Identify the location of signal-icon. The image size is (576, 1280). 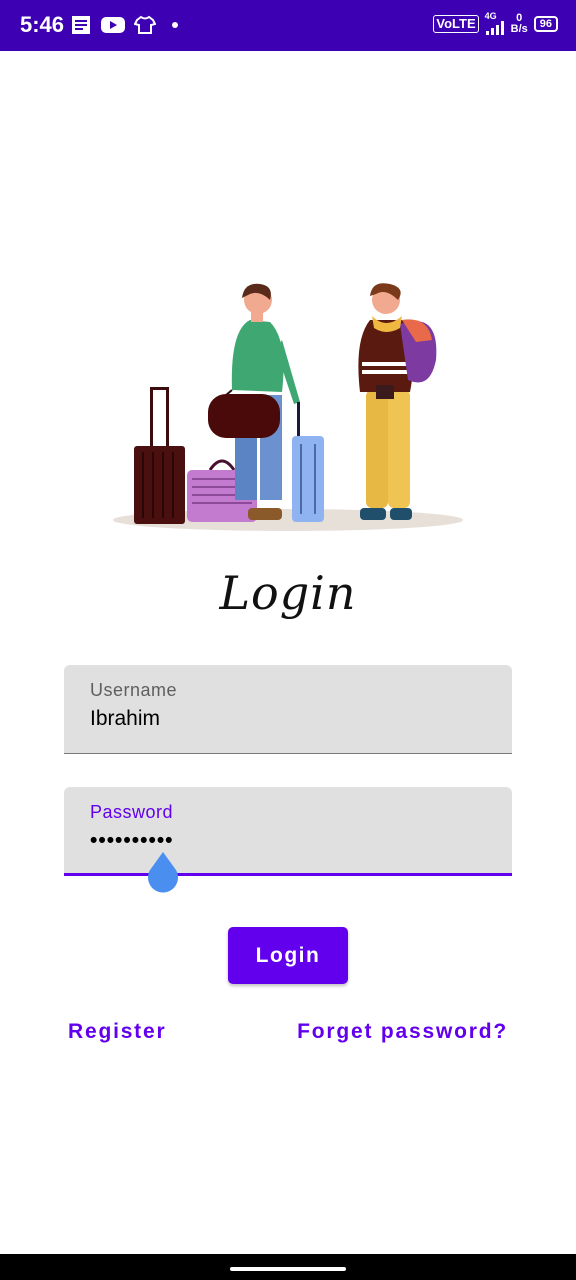
(494, 28).